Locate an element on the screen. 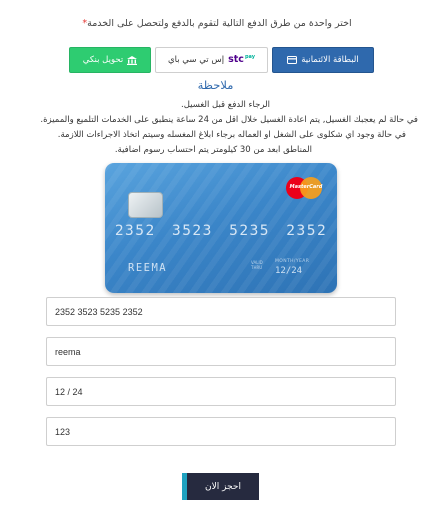 This screenshot has height=510, width=431. note-title: ملاحظة is located at coordinates (215, 85).